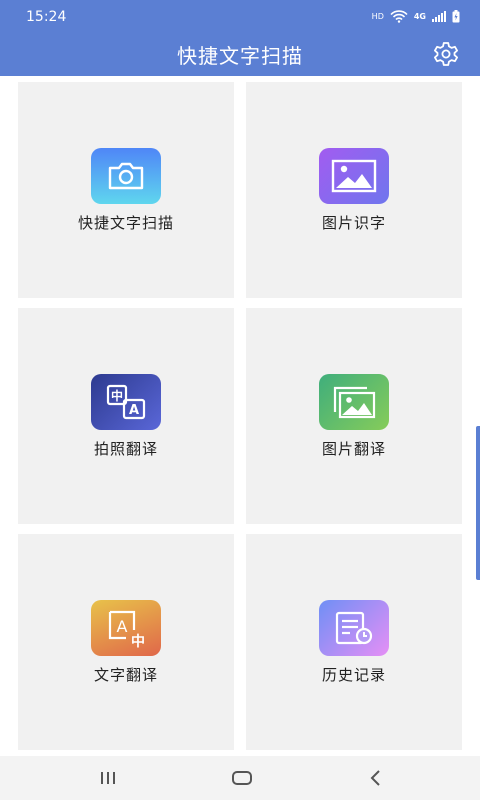 This screenshot has width=480, height=800. I want to click on text-translate-icon: A 中, so click(126, 628).